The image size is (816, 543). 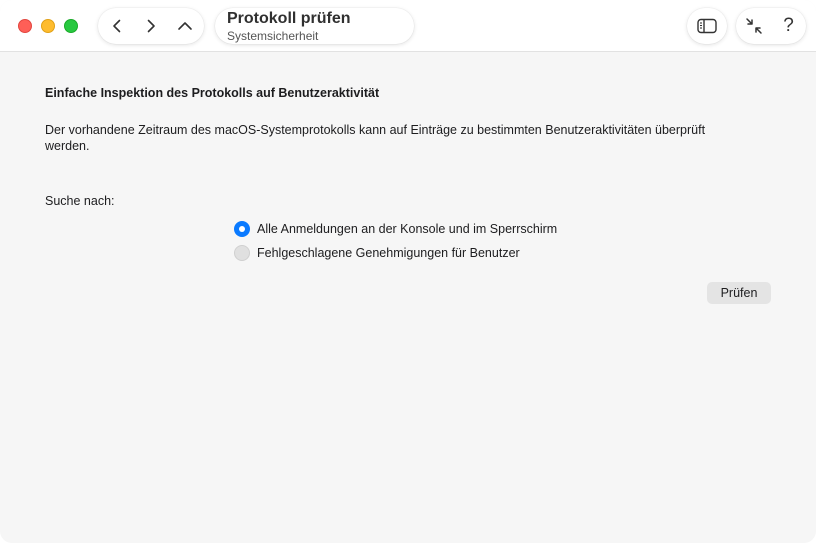 I want to click on chevron-left-icon, so click(x=117, y=26).